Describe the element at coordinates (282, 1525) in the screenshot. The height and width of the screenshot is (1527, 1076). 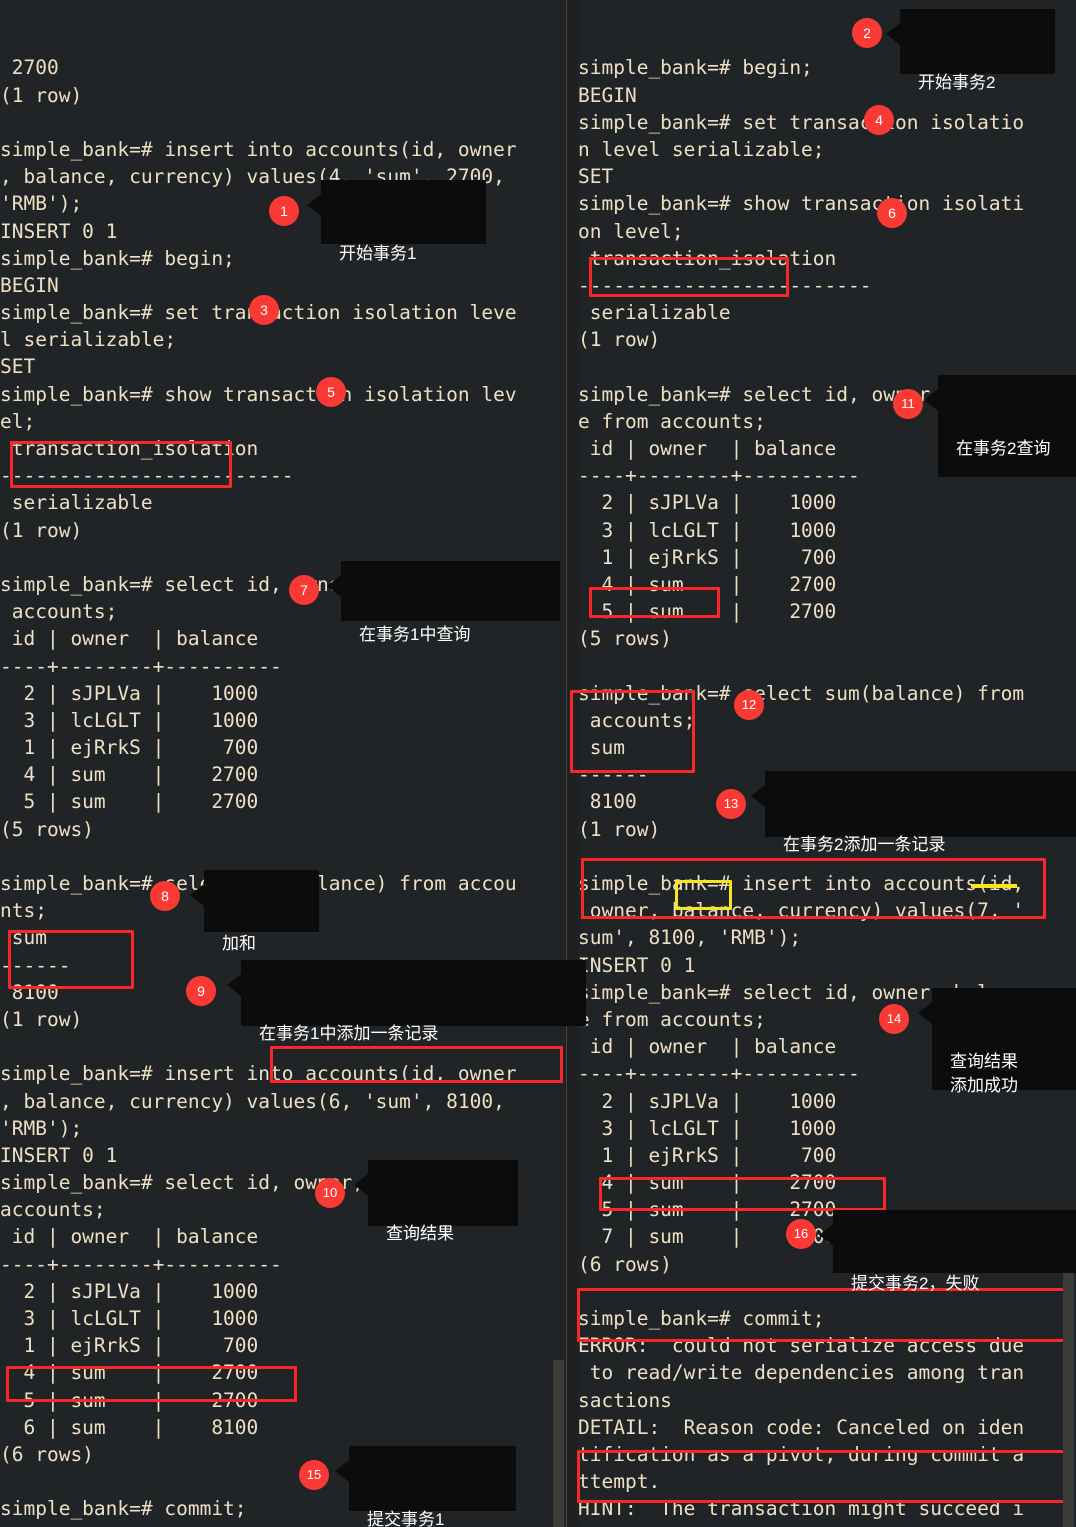
I see `terminal-line: COMMIT` at that location.